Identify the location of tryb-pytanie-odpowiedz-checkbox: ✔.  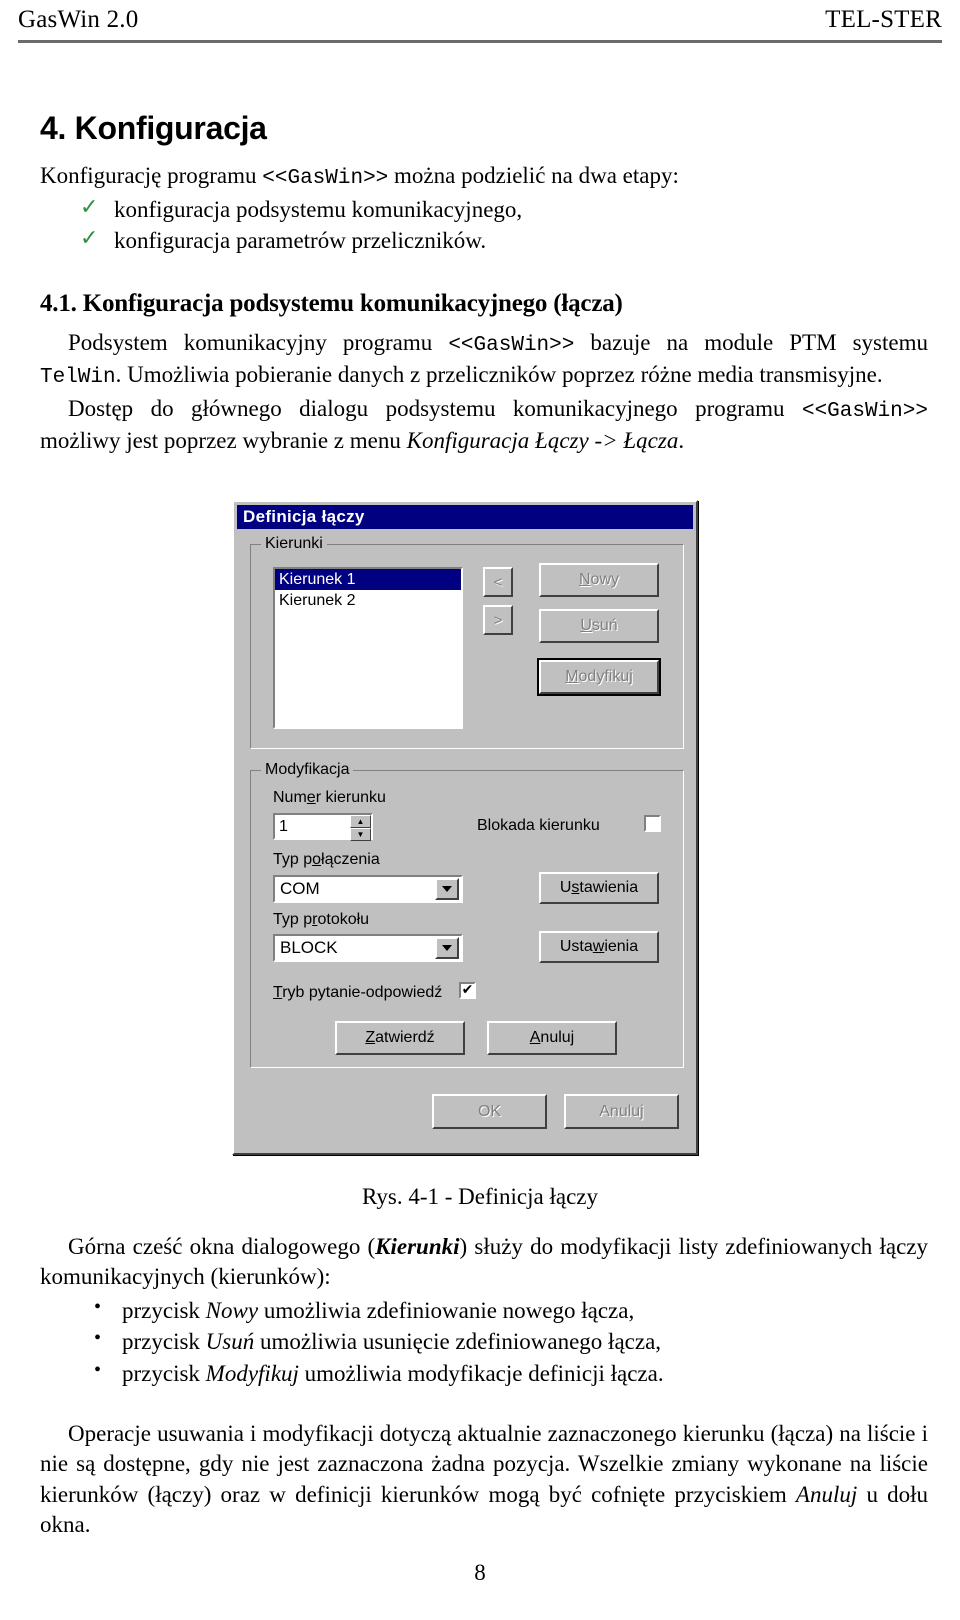
(467, 990).